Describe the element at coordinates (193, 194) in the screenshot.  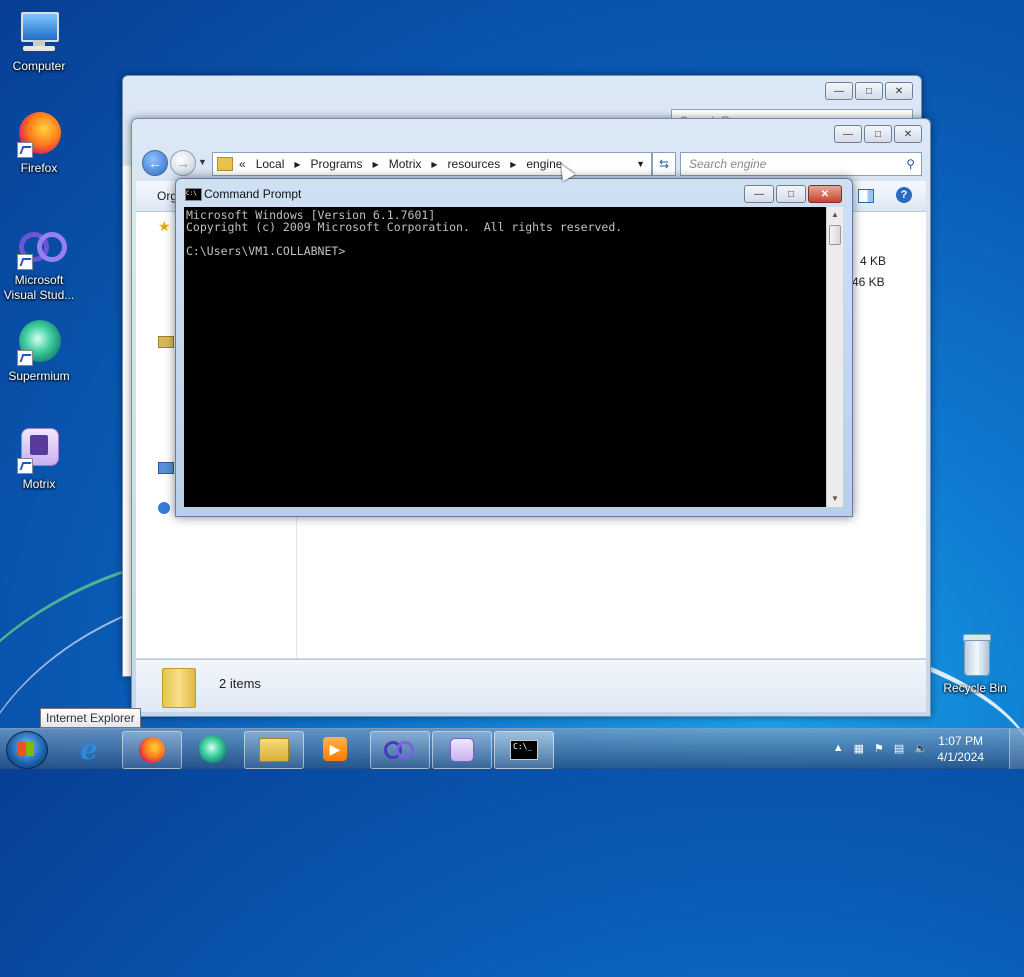
I see `cmd-icon: C:\` at that location.